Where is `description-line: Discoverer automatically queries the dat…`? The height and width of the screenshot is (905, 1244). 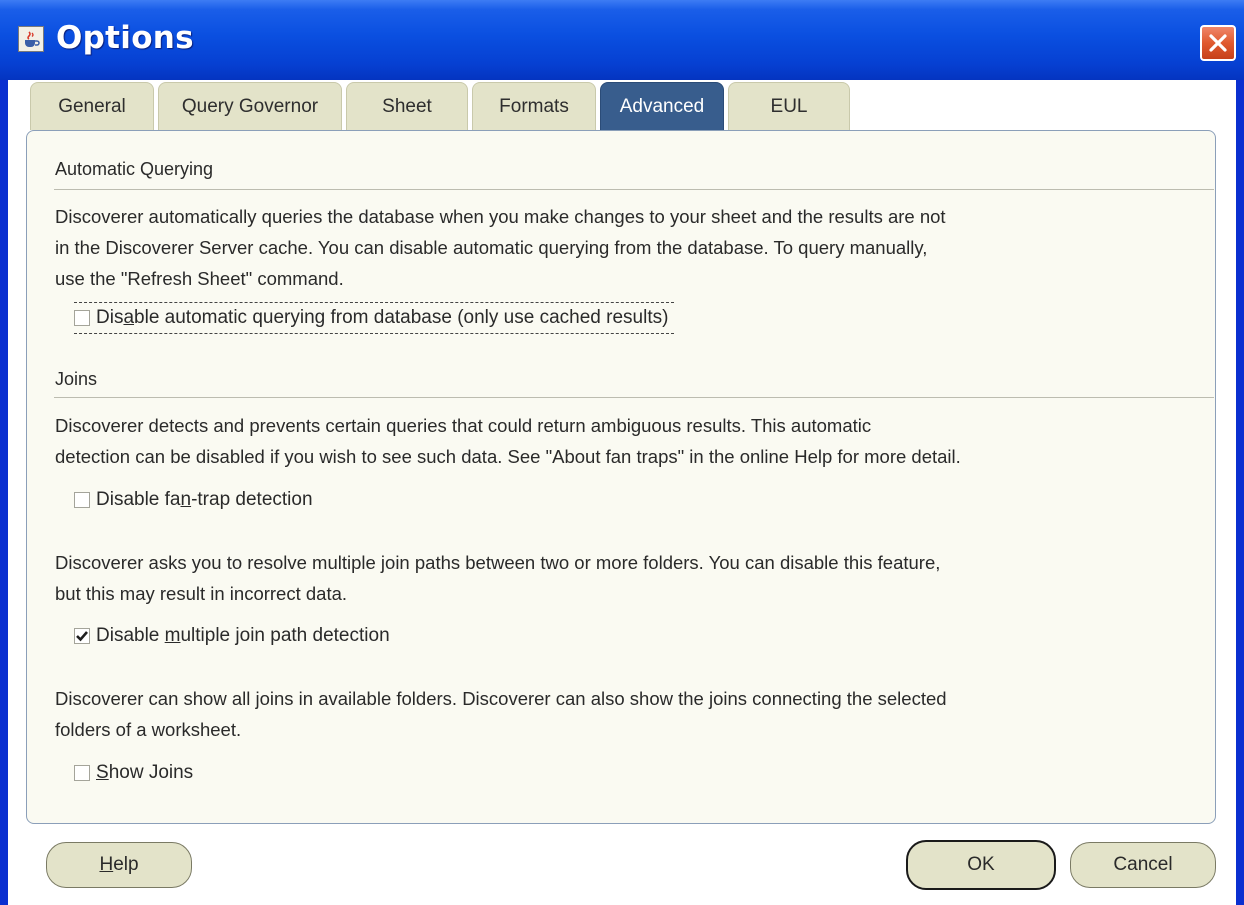
description-line: Discoverer automatically queries the dat… is located at coordinates (500, 216).